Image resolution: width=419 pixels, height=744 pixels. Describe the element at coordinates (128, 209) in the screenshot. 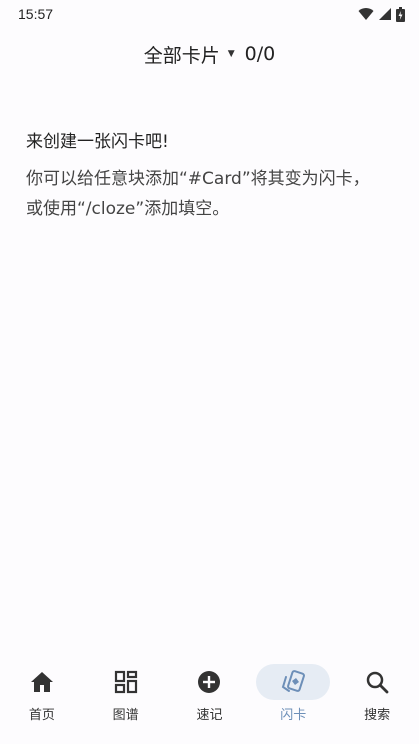

I see `empty-description-line: 或使用“/cloze”添加填空。` at that location.